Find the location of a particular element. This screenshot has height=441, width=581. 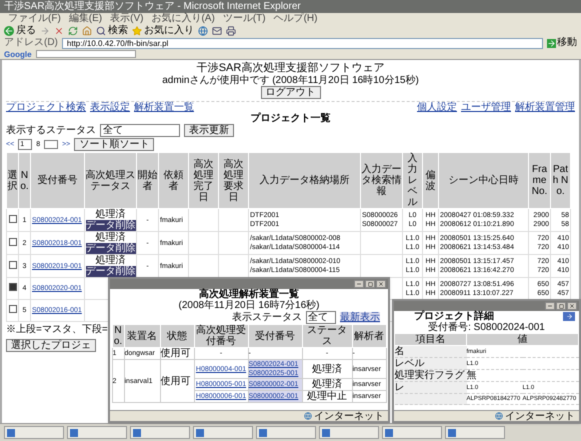

field-label: レベル is located at coordinates (409, 363).